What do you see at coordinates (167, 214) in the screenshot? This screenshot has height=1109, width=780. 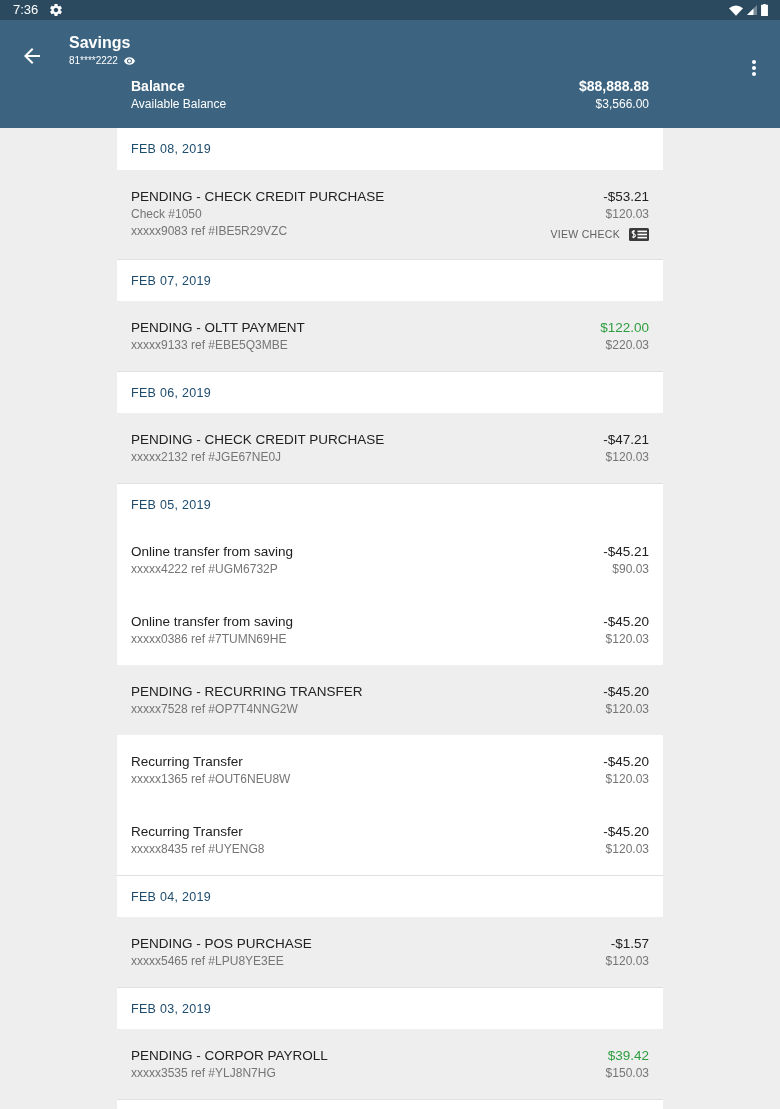 I see `transaction-detail: Check #1050` at bounding box center [167, 214].